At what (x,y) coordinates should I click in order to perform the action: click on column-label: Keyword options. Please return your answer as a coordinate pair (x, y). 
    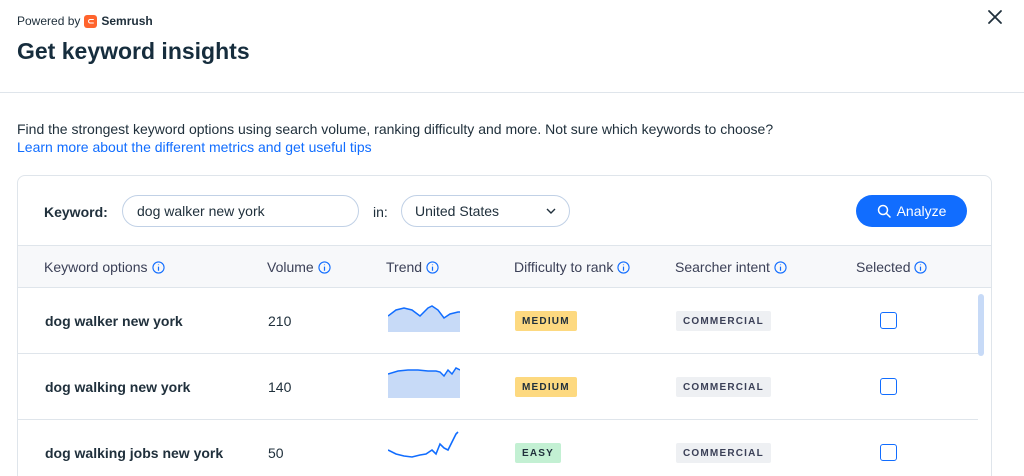
    Looking at the image, I should click on (96, 267).